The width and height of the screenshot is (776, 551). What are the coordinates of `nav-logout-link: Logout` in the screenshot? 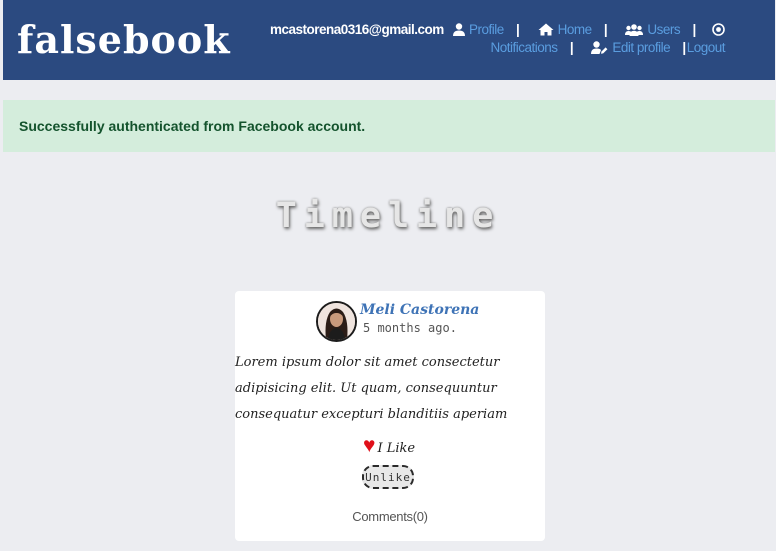 It's located at (706, 47).